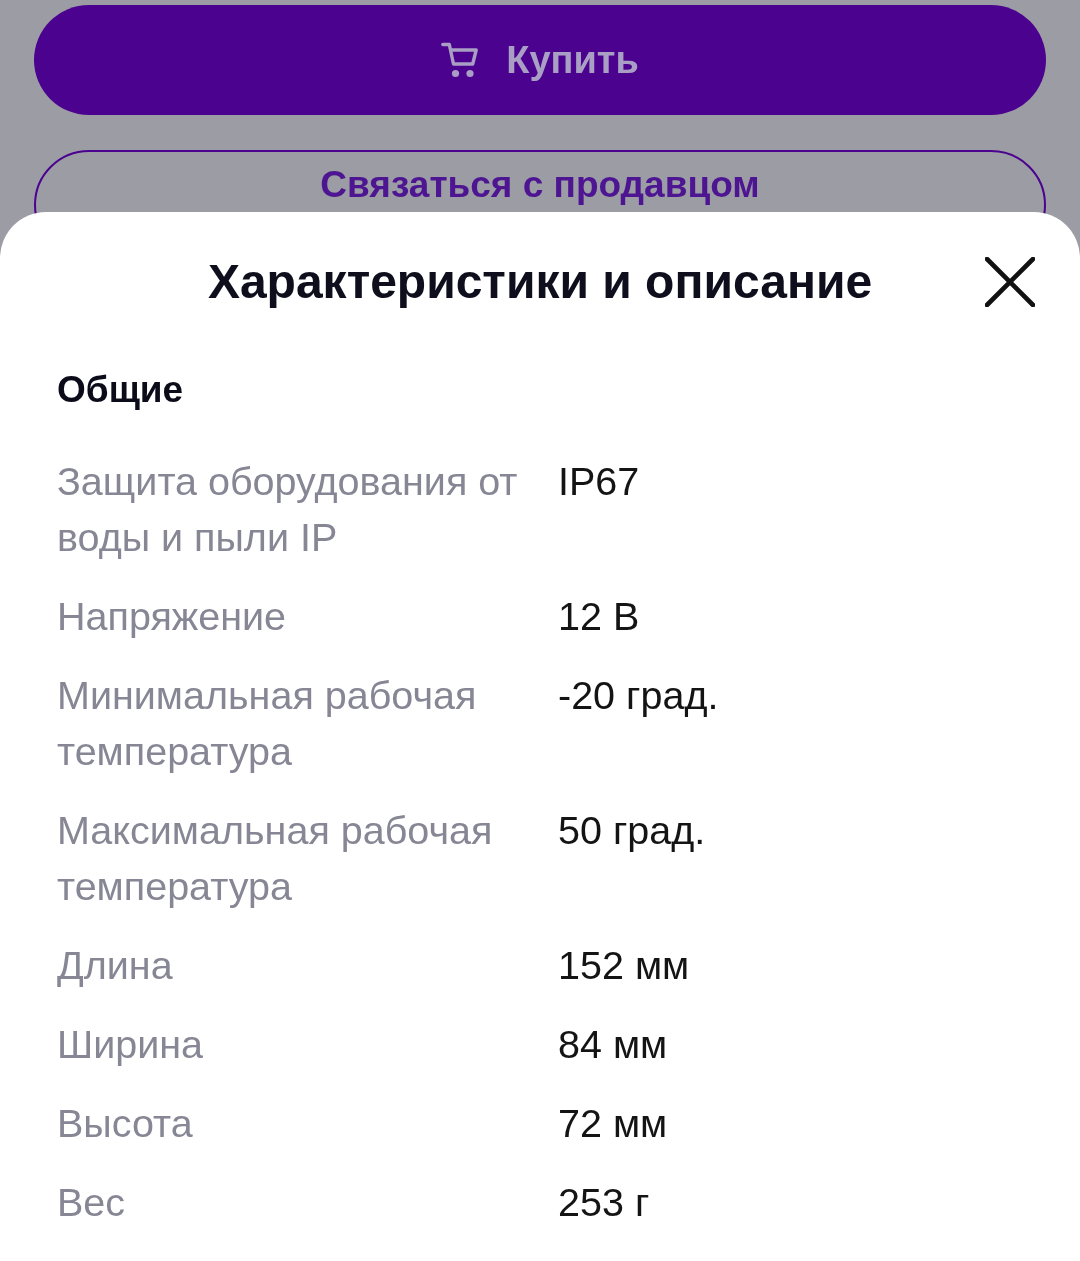 The height and width of the screenshot is (1261, 1080). Describe the element at coordinates (172, 616) in the screenshot. I see `spec-label: Напряжение` at that location.